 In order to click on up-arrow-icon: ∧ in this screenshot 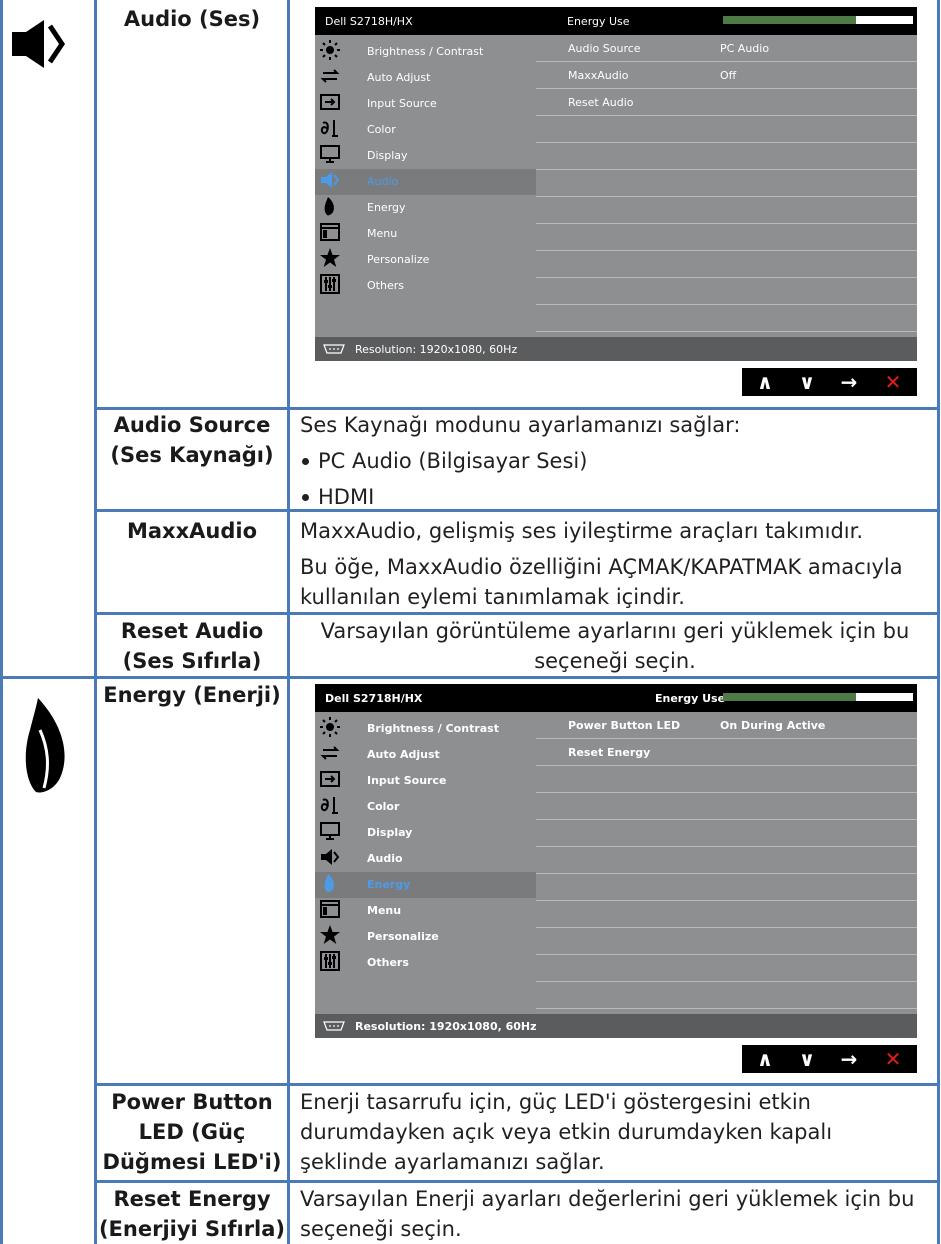, I will do `click(765, 382)`.